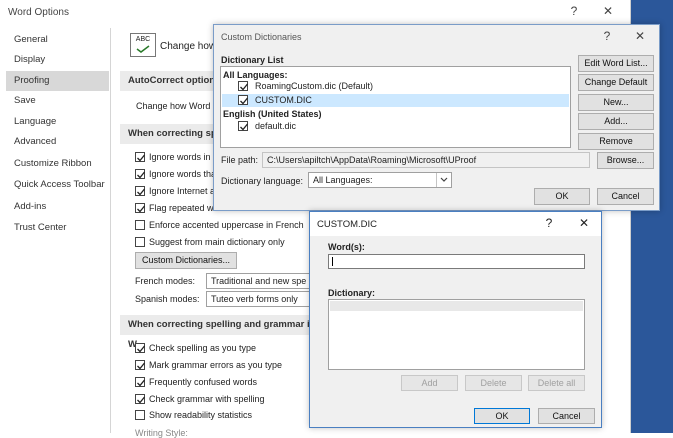  I want to click on checkbox-ignore-numbers, so click(140, 174).